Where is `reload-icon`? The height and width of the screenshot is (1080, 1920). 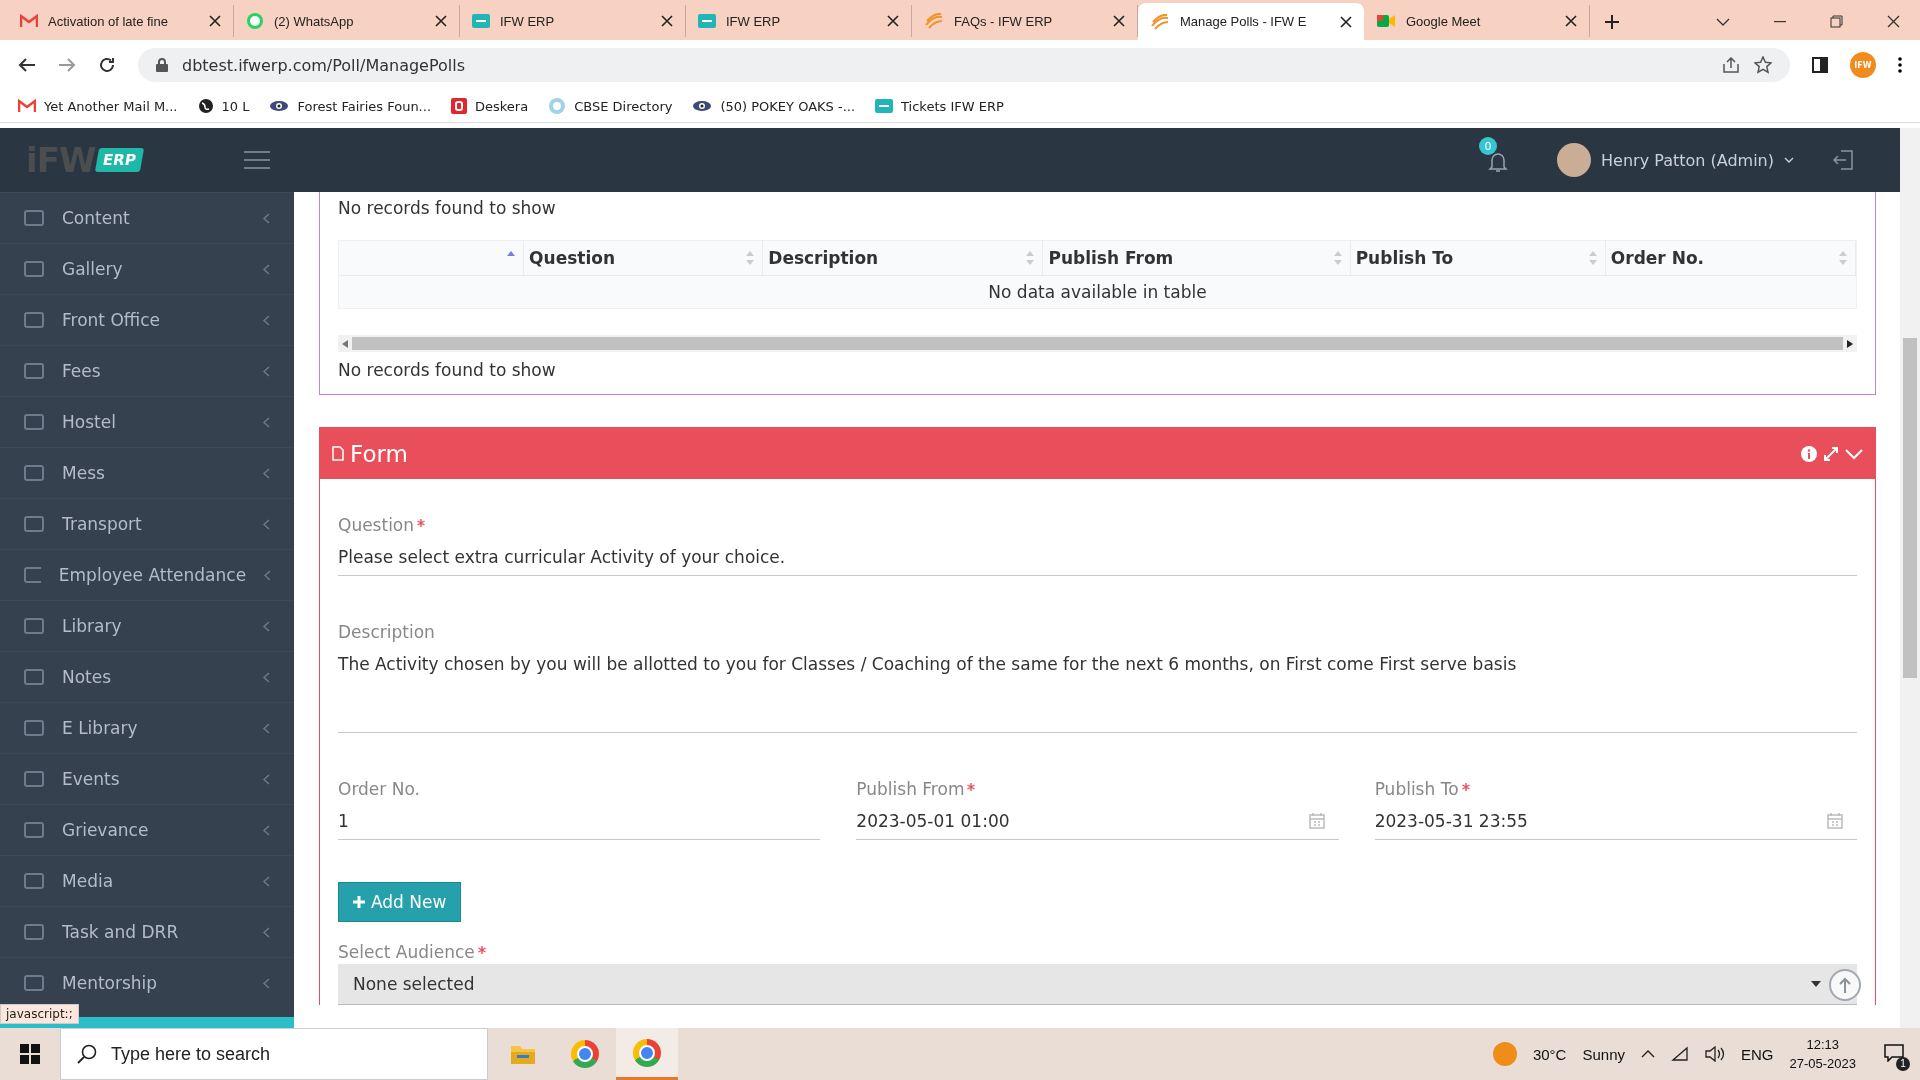
reload-icon is located at coordinates (107, 65).